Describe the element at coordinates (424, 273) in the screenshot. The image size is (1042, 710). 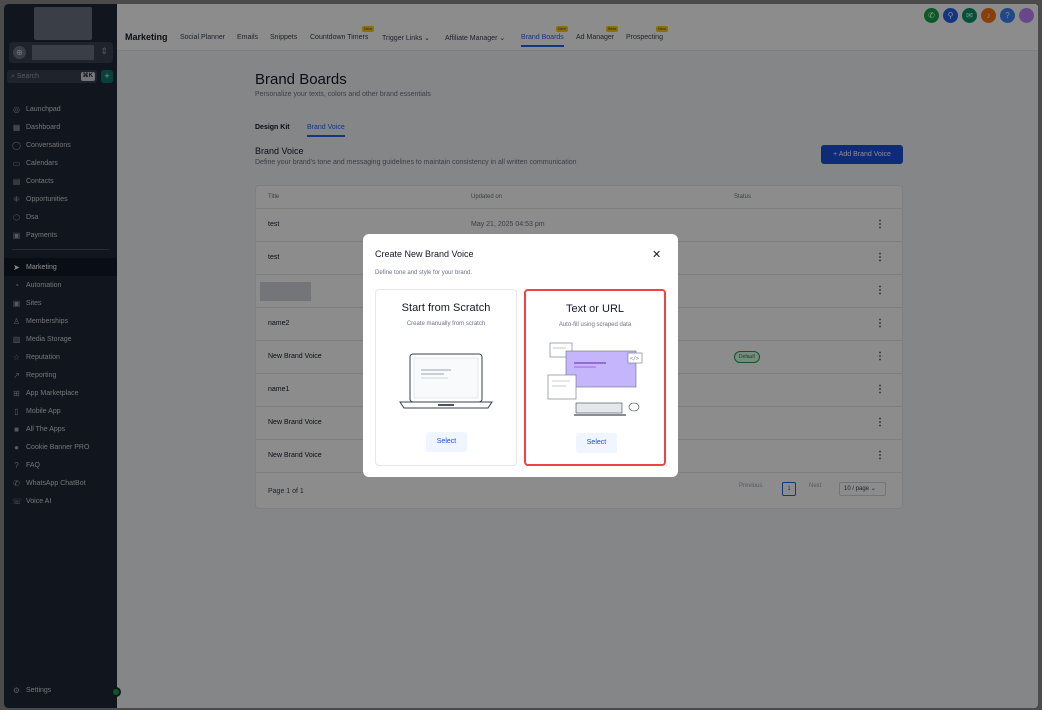
I see `modal-subtitle: Define tone and style for your brand.` at that location.